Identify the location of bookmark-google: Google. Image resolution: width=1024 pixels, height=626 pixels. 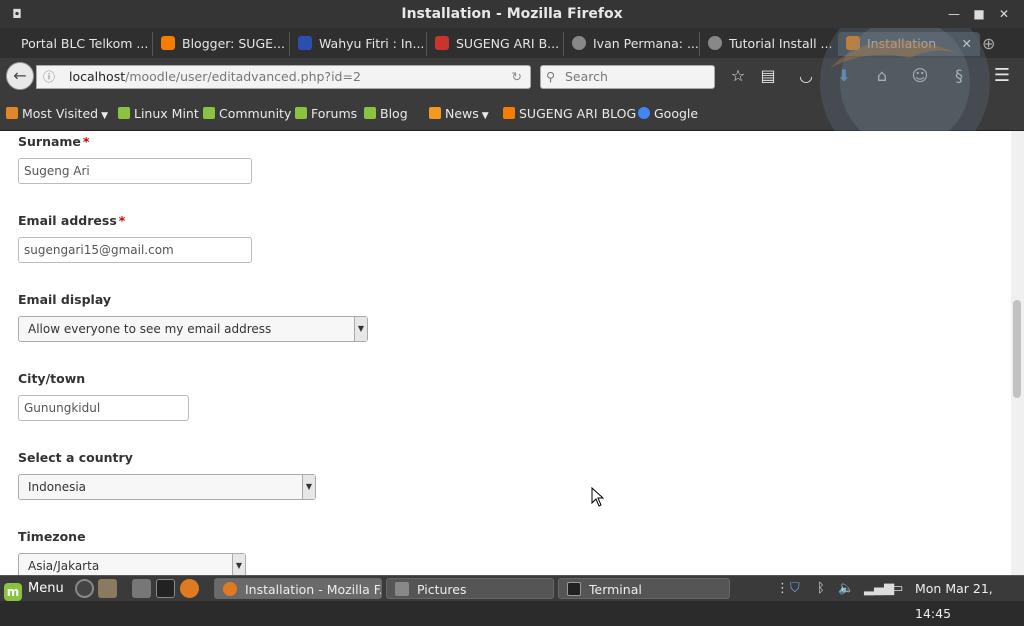
(668, 114).